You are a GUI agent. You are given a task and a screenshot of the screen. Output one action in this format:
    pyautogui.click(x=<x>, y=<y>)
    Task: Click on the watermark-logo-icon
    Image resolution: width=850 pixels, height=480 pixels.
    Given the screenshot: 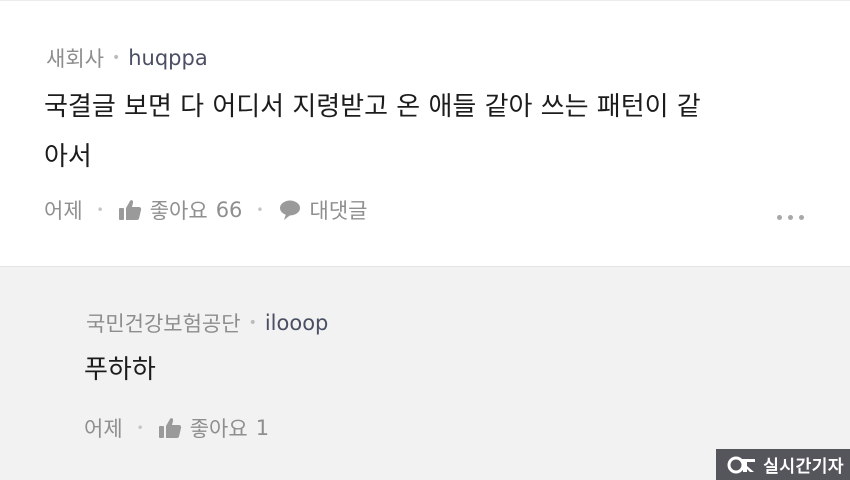 What is the action you would take?
    pyautogui.click(x=741, y=464)
    